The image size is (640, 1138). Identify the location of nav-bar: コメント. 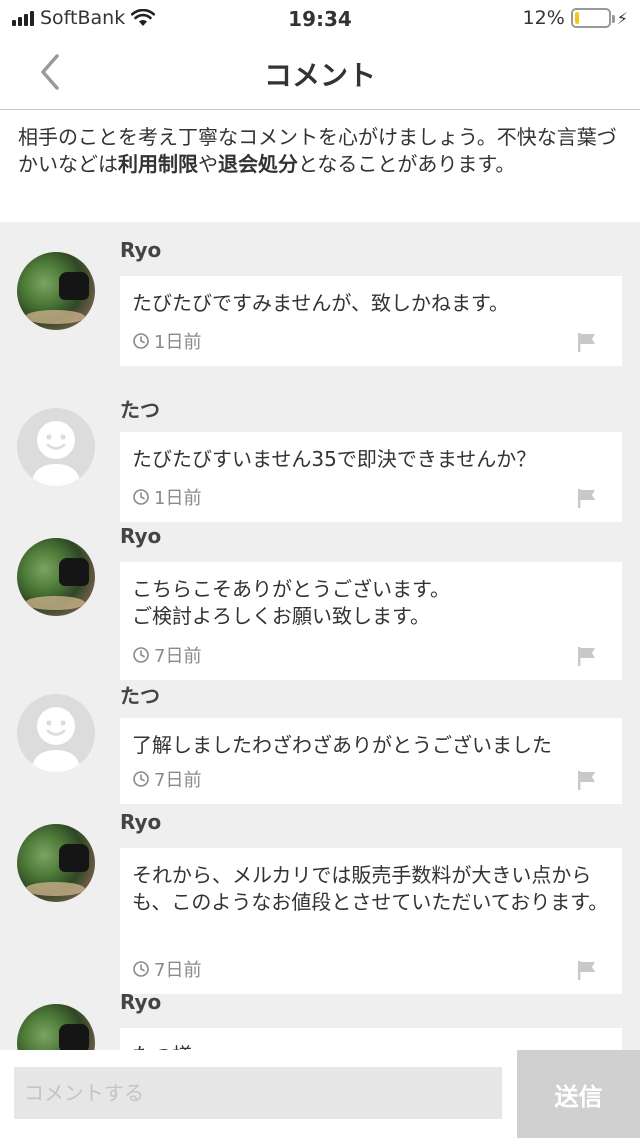
(320, 74).